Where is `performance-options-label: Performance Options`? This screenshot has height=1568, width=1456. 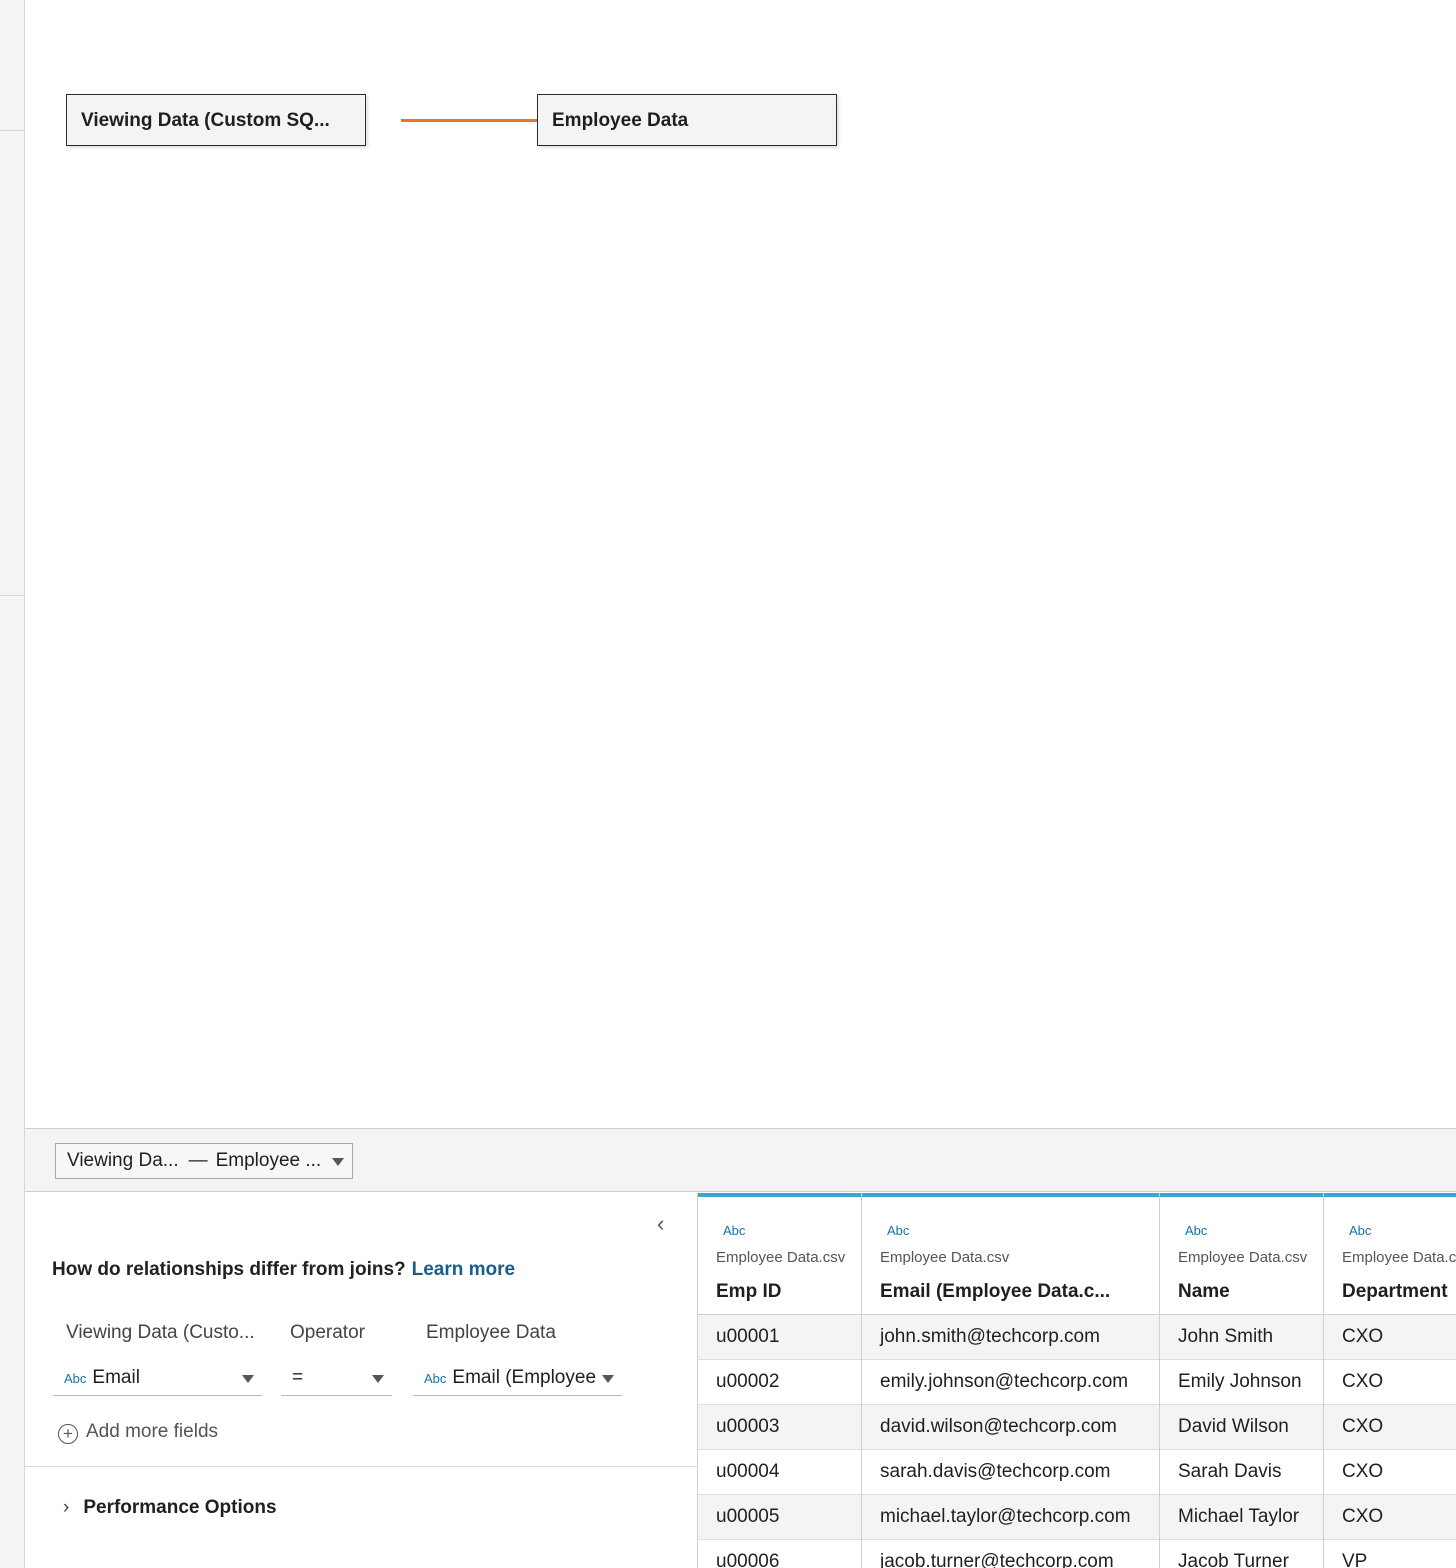 performance-options-label: Performance Options is located at coordinates (180, 1507).